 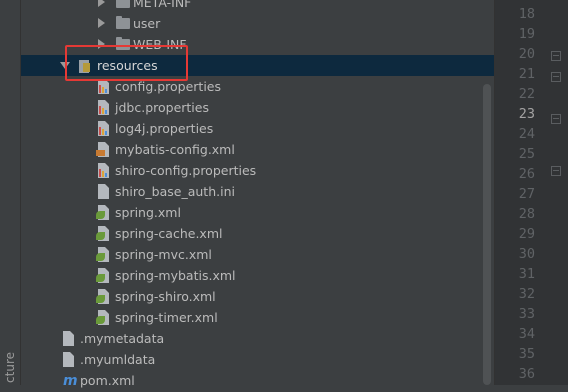 What do you see at coordinates (258, 170) in the screenshot?
I see `tree-item: shiro-config.properties` at bounding box center [258, 170].